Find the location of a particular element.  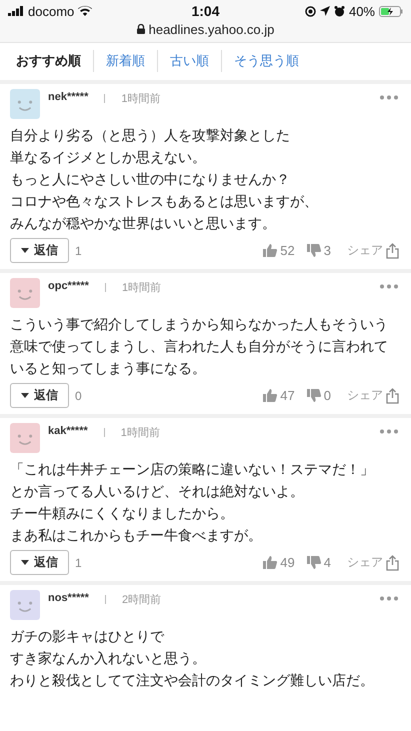

user-name: opc***** is located at coordinates (68, 286).